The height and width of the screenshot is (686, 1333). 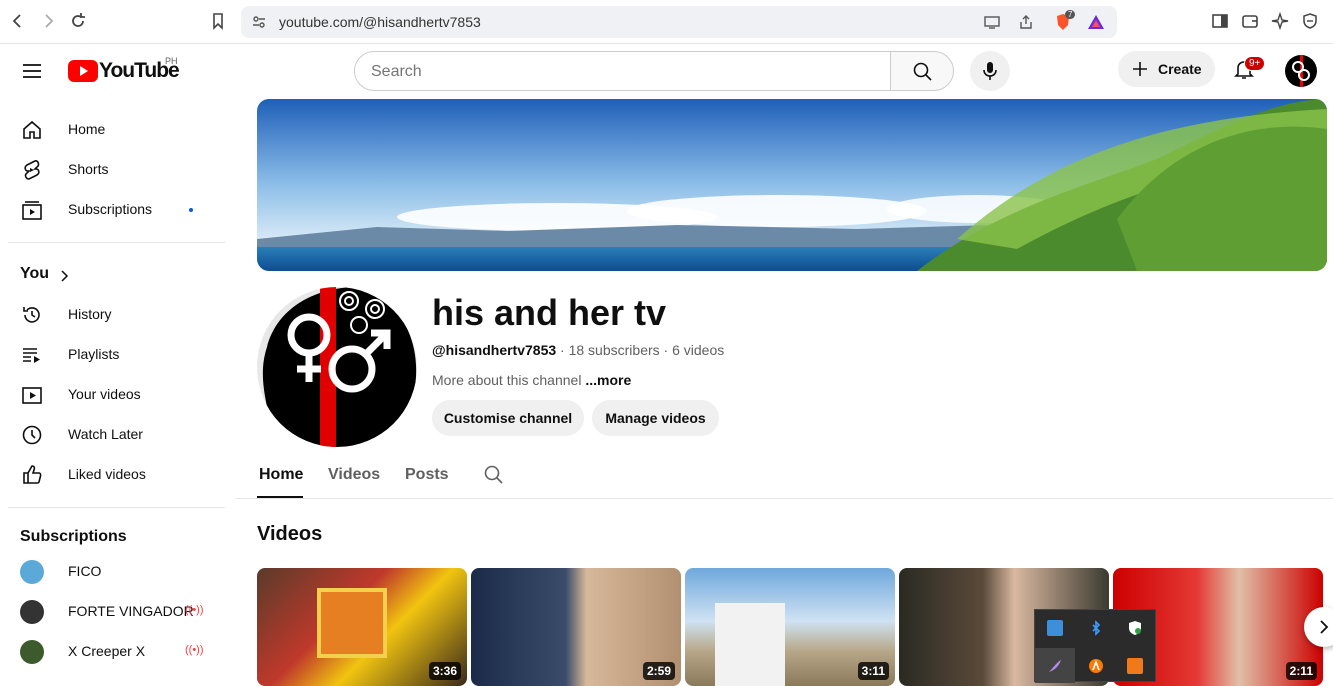 What do you see at coordinates (1064, 23) in the screenshot?
I see `brave-shield-icon: 7` at bounding box center [1064, 23].